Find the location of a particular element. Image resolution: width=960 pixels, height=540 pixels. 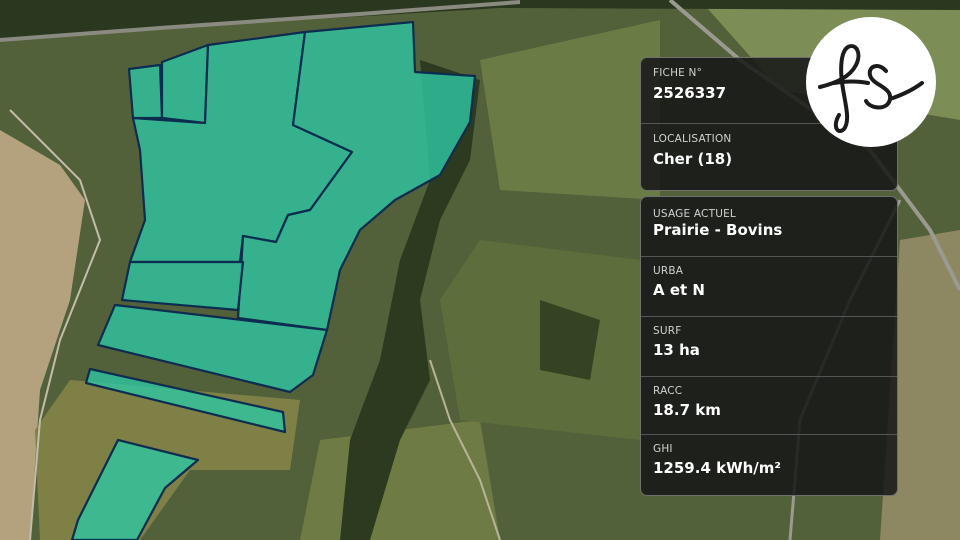

fs-monogram-logo is located at coordinates (871, 82).